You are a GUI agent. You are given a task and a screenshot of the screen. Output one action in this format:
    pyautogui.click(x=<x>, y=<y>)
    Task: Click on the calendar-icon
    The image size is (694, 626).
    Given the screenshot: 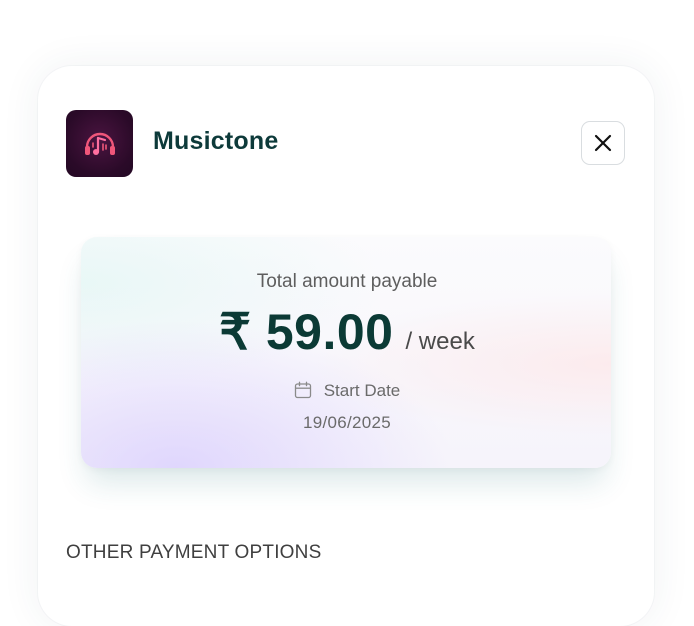 What is the action you would take?
    pyautogui.click(x=303, y=392)
    